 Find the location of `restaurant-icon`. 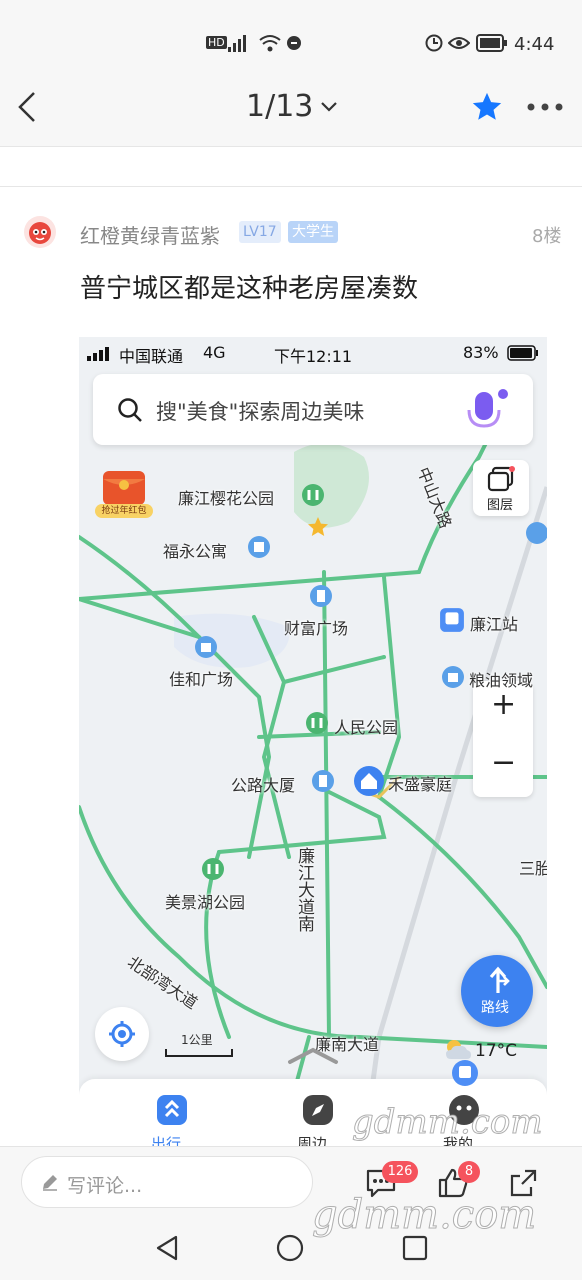

restaurant-icon is located at coordinates (536, 533).